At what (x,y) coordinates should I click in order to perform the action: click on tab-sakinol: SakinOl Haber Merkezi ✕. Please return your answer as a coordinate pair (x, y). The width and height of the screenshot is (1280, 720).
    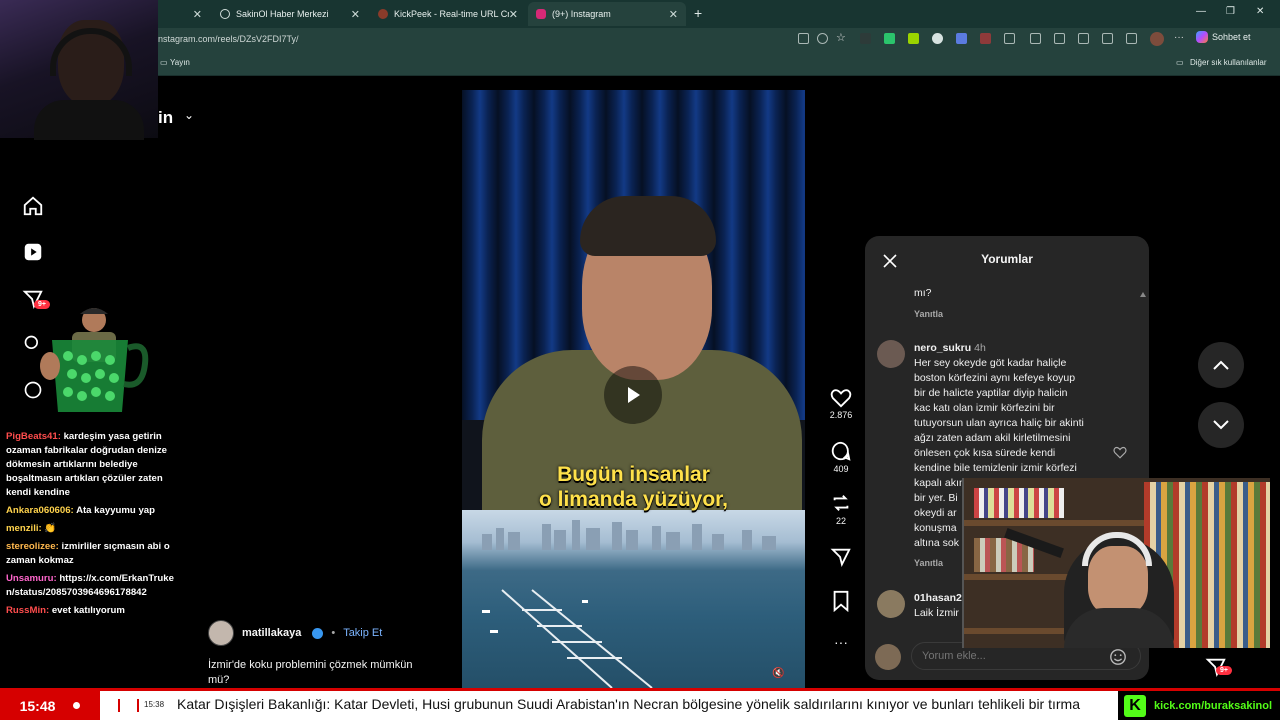
    Looking at the image, I should click on (290, 14).